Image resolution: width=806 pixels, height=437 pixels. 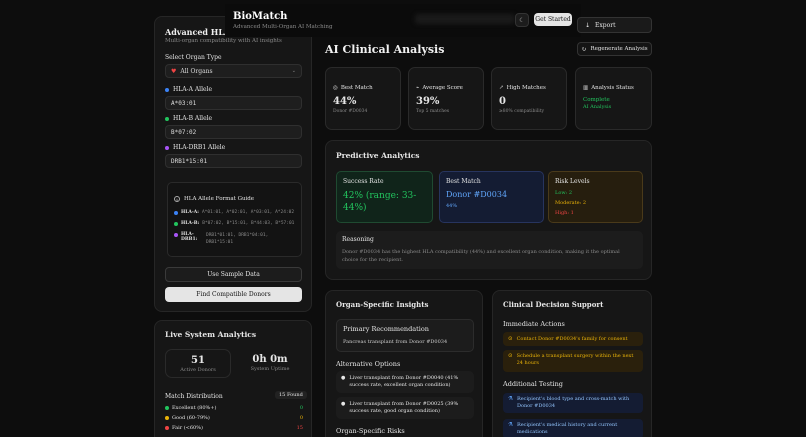 I want to click on best-match-label: Best Match, so click(x=463, y=181).